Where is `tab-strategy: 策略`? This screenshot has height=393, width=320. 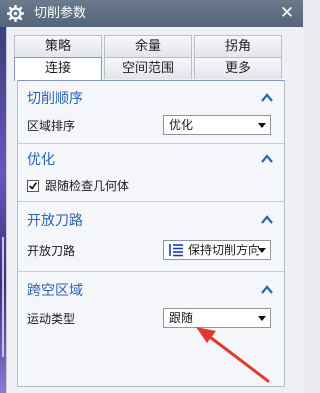
tab-strategy: 策略 is located at coordinates (58, 46).